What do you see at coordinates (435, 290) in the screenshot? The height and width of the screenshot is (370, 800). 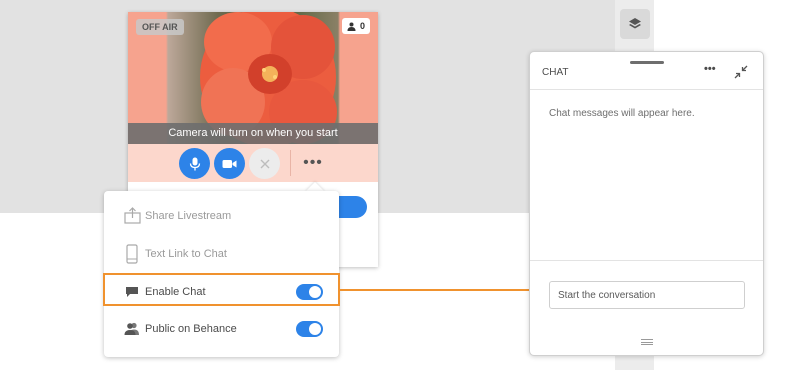 I see `callout-connector` at bounding box center [435, 290].